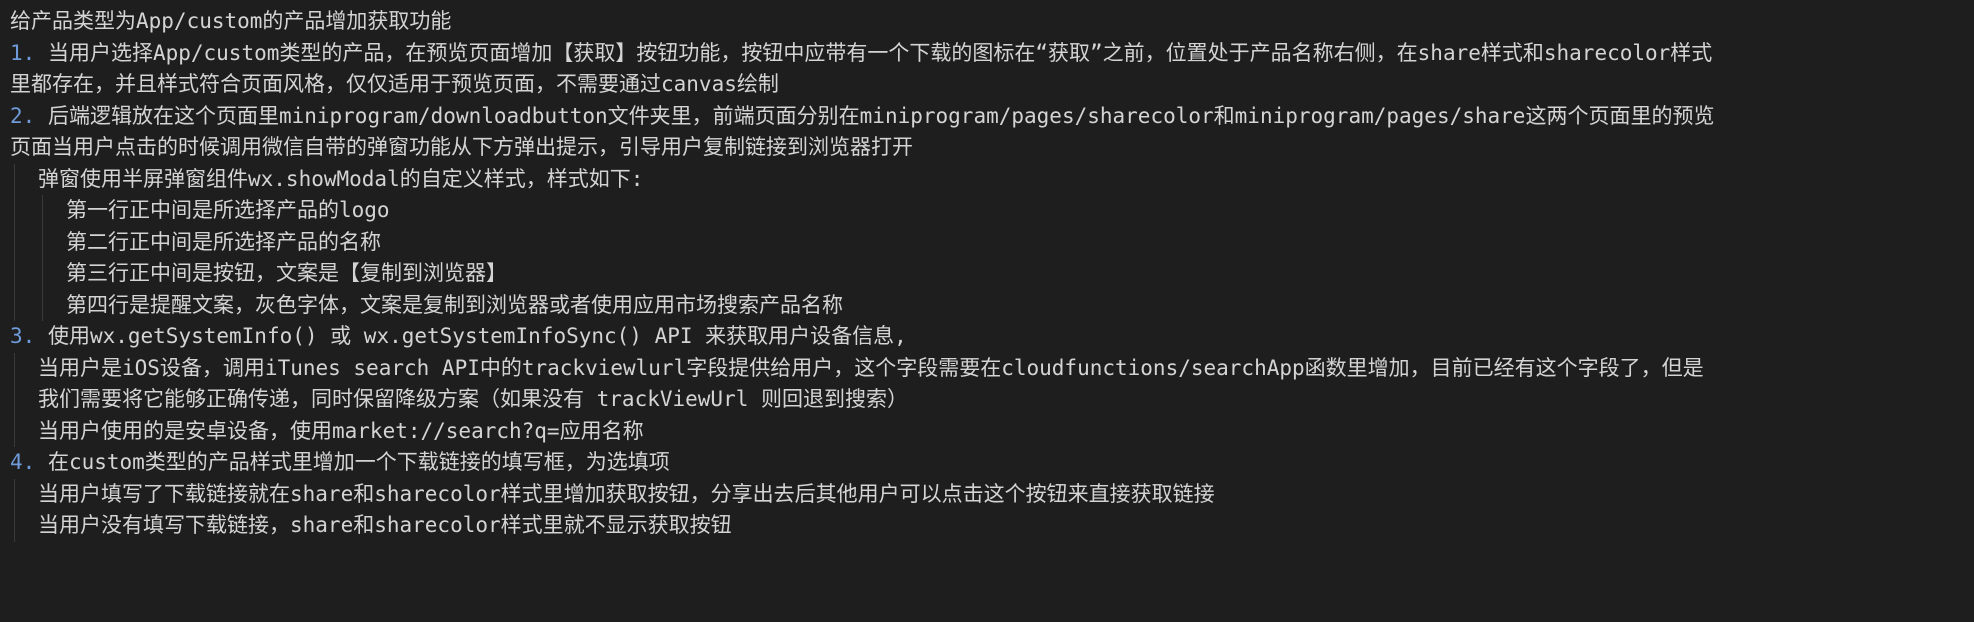 Image resolution: width=1974 pixels, height=622 pixels. I want to click on item-3-number: 3., so click(23, 336).